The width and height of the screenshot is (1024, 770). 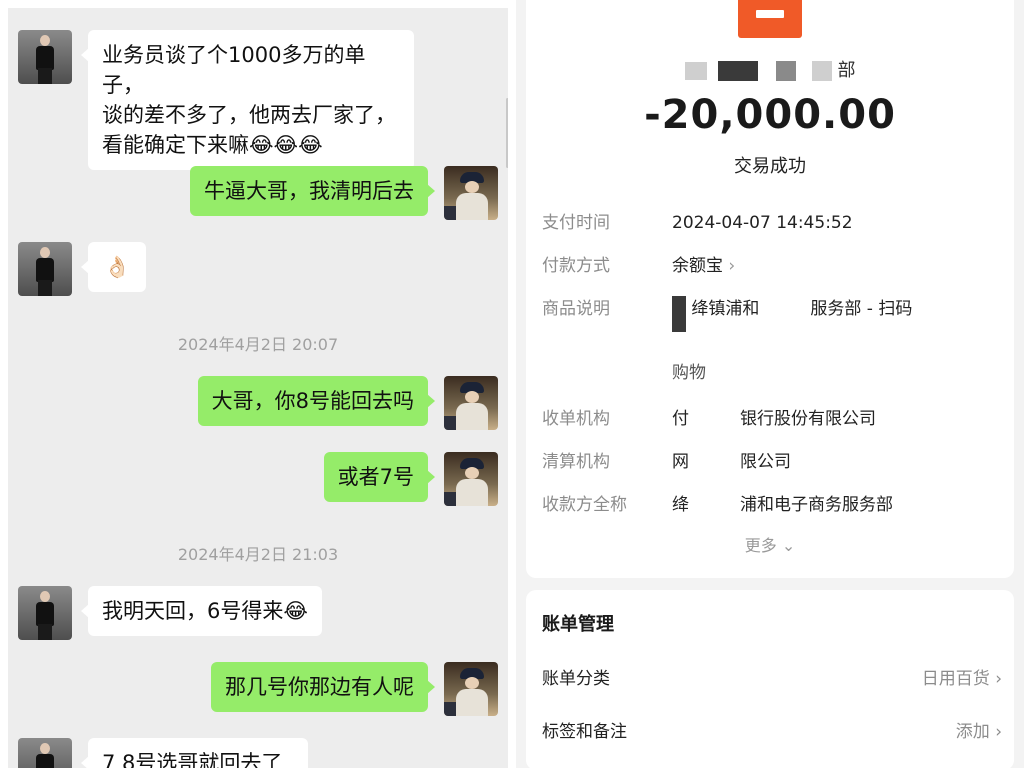 I want to click on pay-method-value: 余额宝, so click(x=697, y=266).